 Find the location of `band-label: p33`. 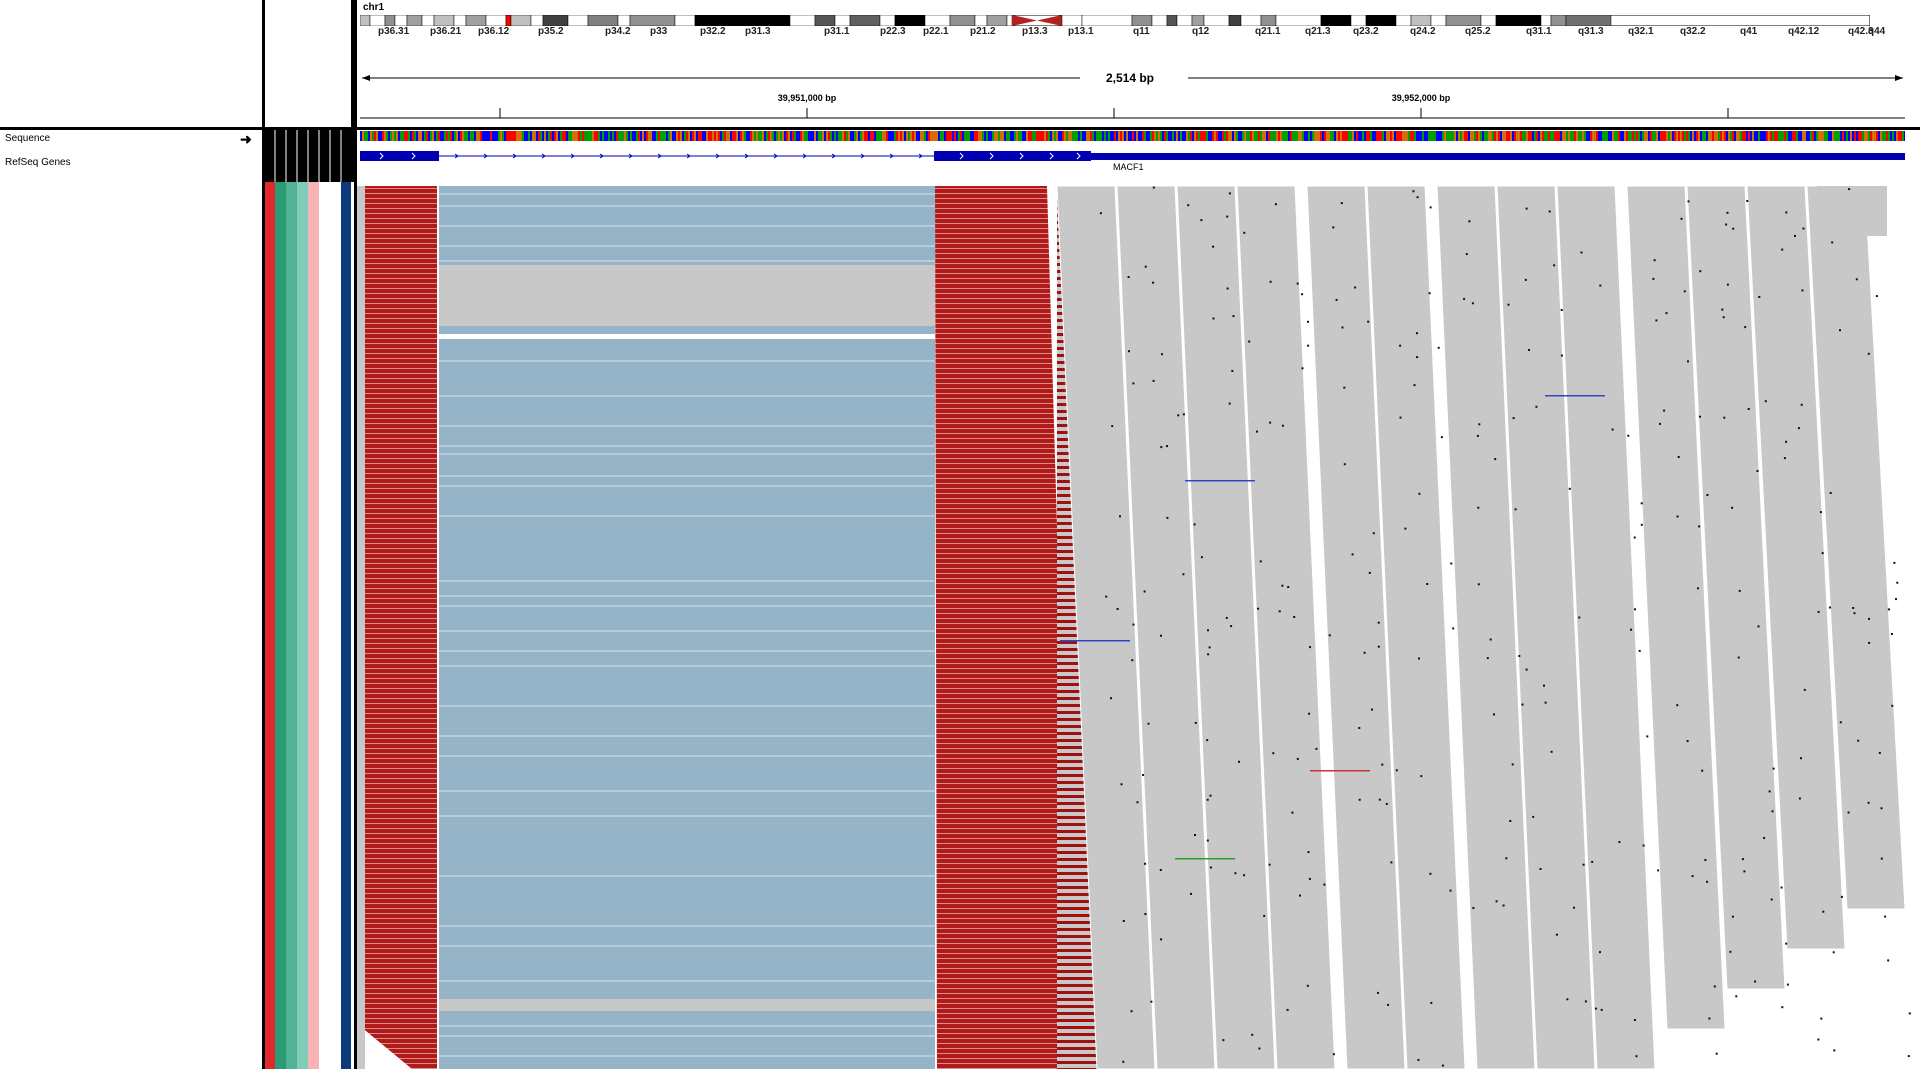

band-label: p33 is located at coordinates (659, 31).